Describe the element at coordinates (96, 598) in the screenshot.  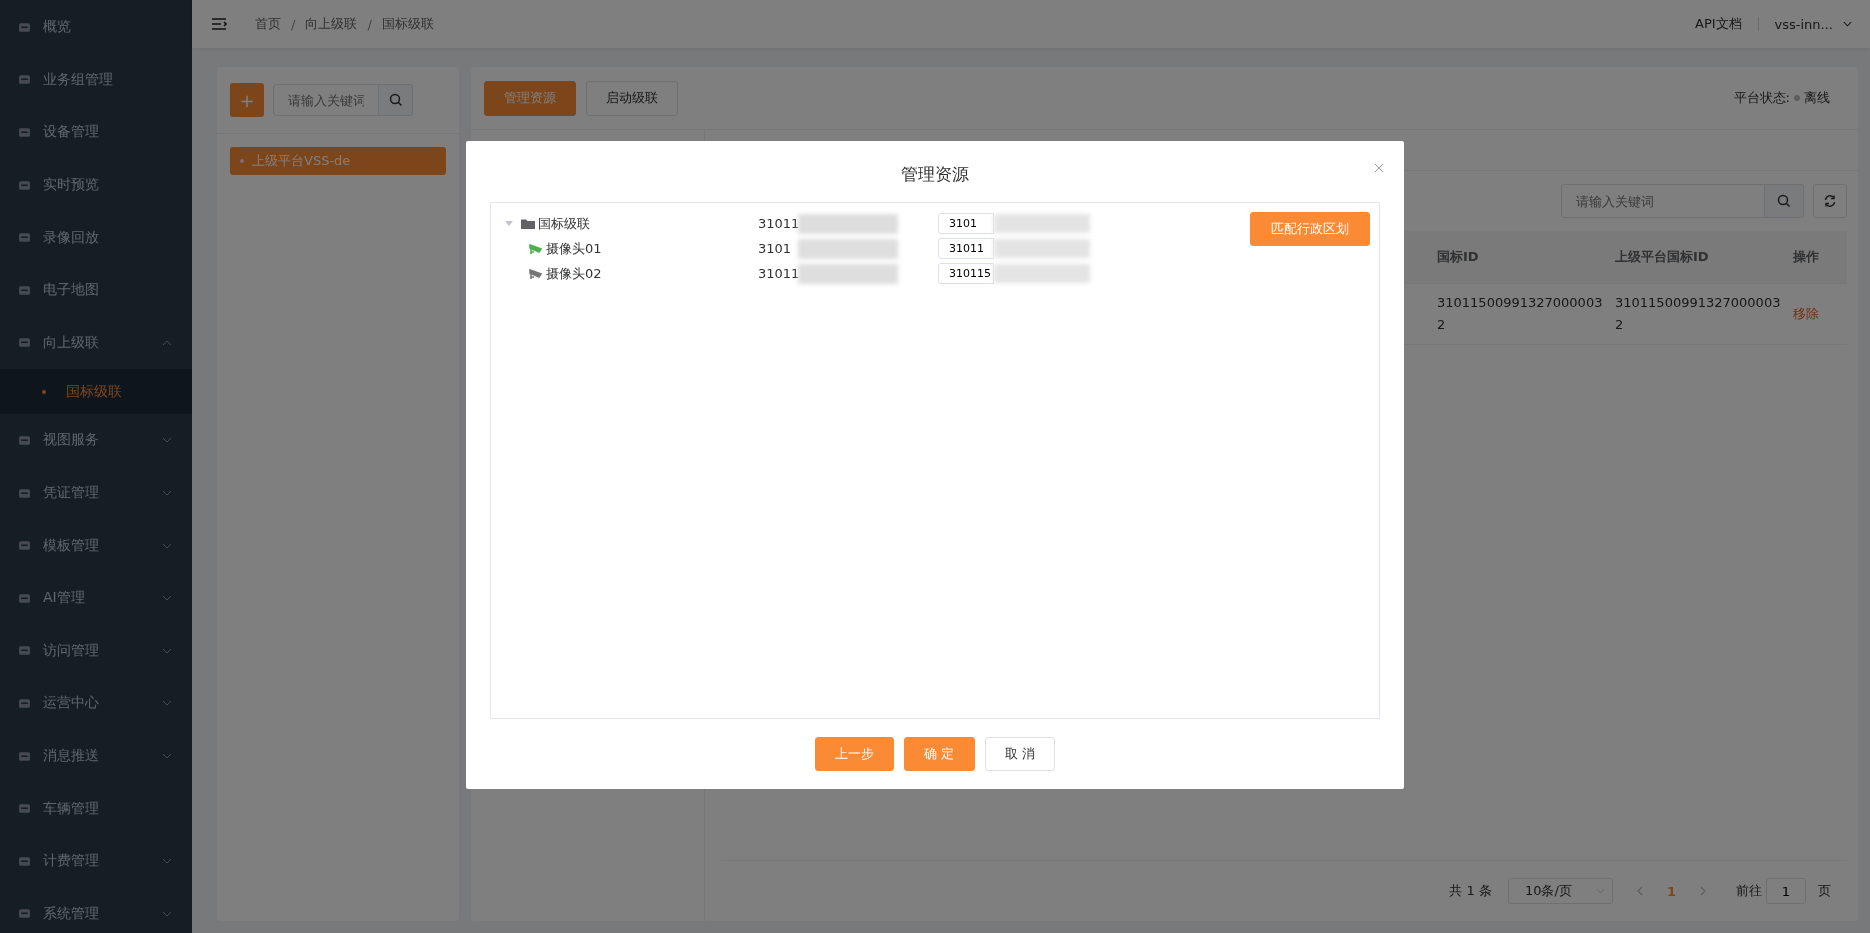
I see `menu-item: AI管理` at that location.